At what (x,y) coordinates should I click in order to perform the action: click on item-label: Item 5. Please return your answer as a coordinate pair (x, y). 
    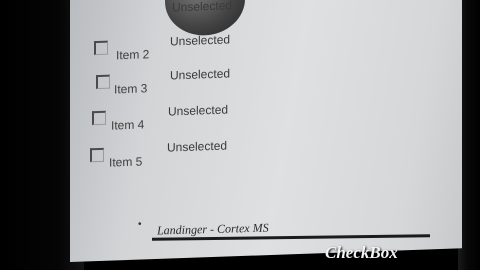
    Looking at the image, I should click on (126, 162).